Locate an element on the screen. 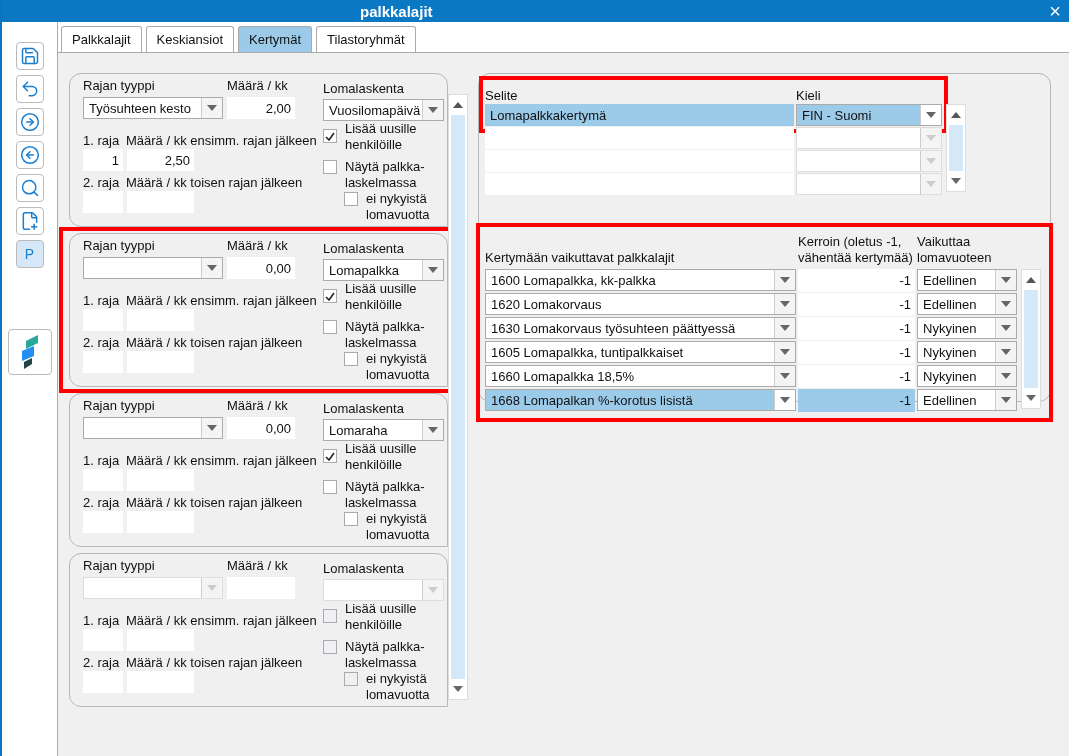 This screenshot has width=1069, height=756. column-header: Vaikuttaa lomavuoteen is located at coordinates (955, 250).